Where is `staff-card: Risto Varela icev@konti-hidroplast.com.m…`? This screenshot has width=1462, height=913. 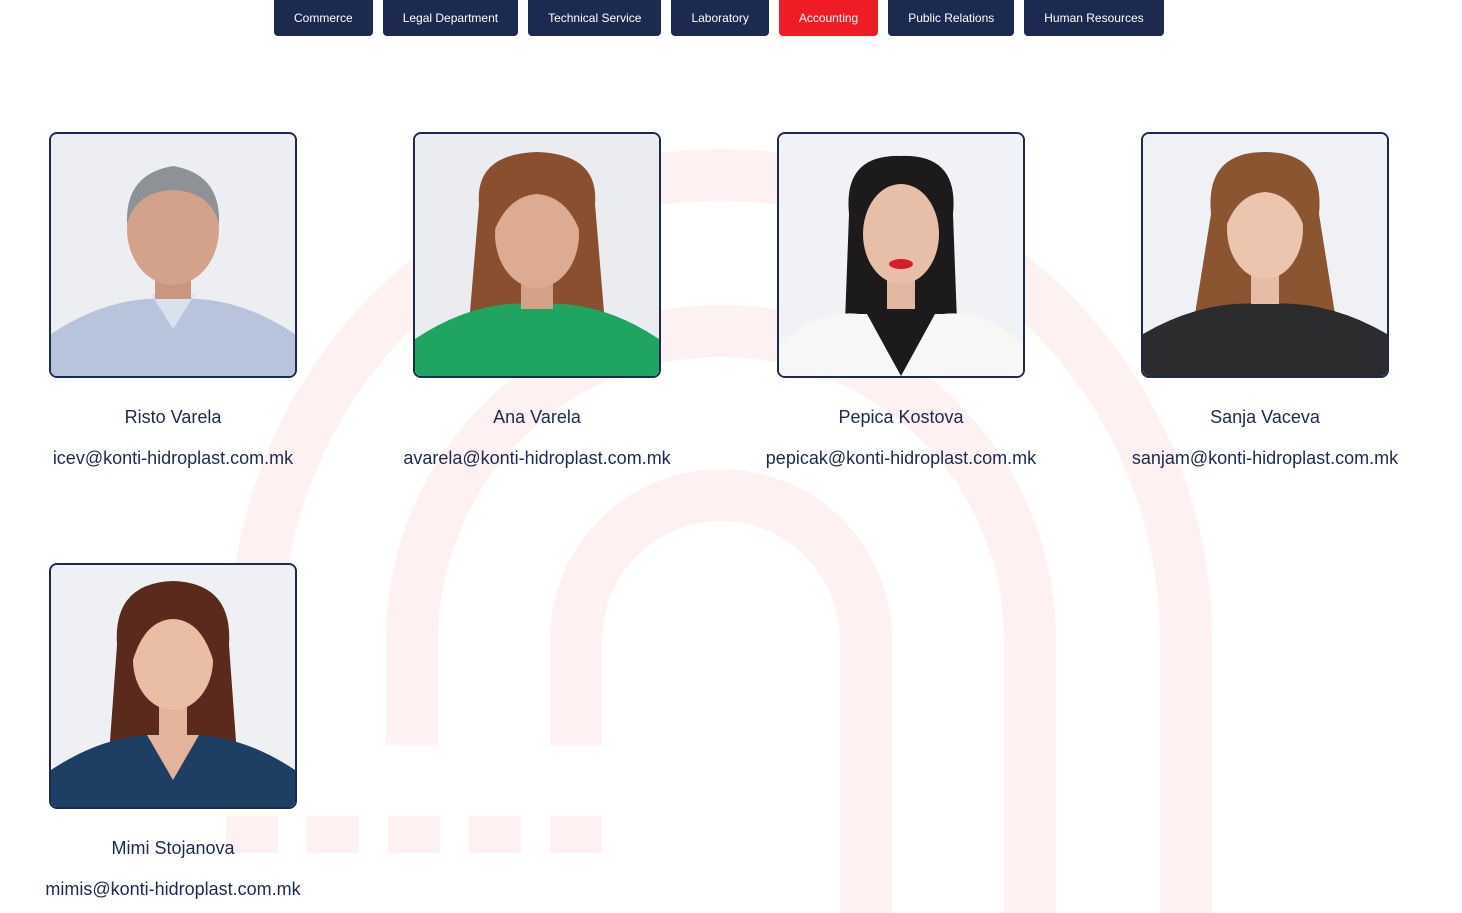
staff-card: Risto Varela icev@konti-hidroplast.com.m… is located at coordinates (177, 300).